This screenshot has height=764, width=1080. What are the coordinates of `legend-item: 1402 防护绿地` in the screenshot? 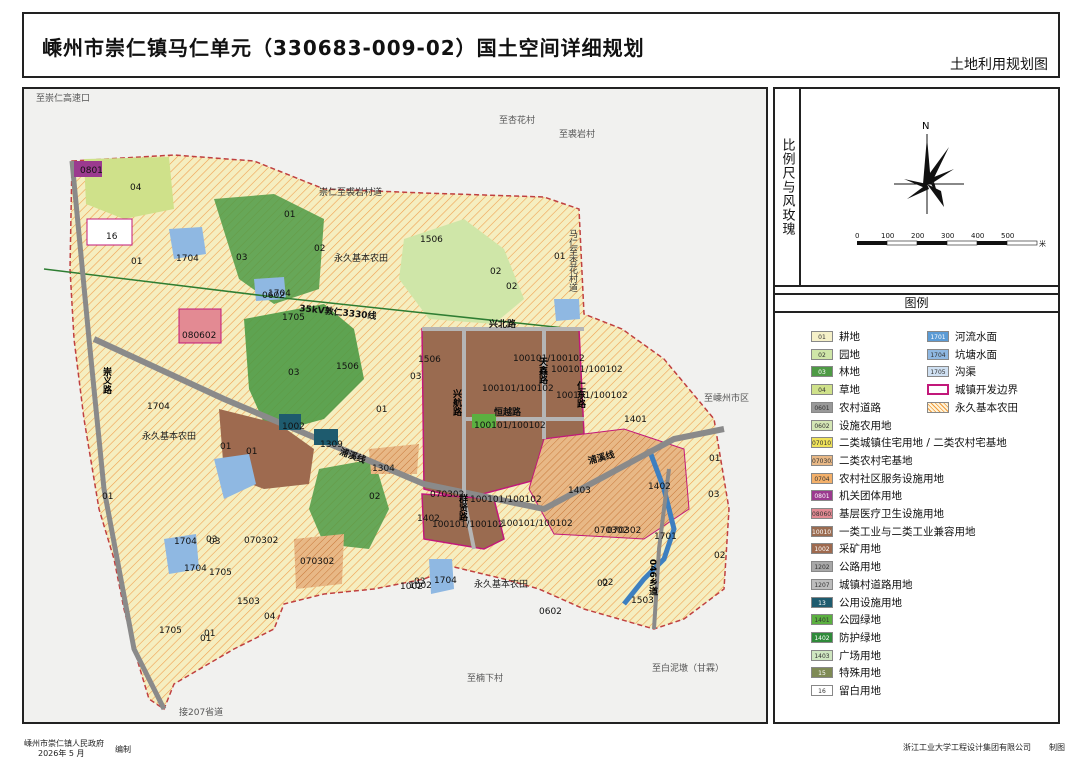 It's located at (846, 637).